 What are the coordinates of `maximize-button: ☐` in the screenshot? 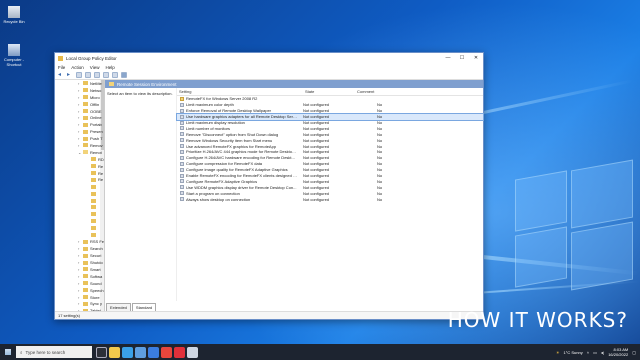 It's located at (462, 58).